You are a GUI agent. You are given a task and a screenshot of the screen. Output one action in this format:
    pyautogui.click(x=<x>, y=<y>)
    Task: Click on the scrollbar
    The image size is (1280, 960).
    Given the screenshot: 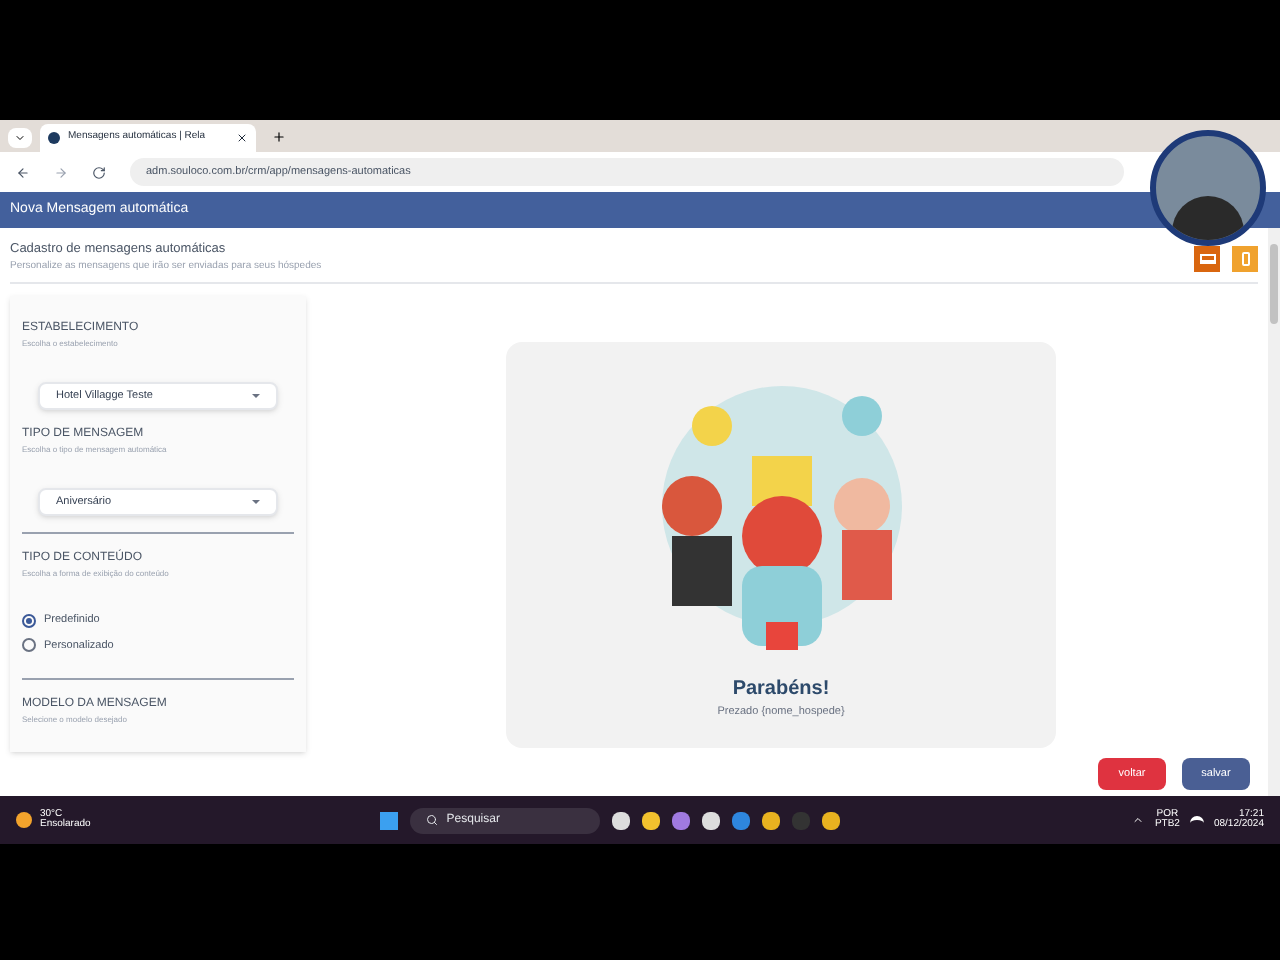 What is the action you would take?
    pyautogui.click(x=1274, y=512)
    